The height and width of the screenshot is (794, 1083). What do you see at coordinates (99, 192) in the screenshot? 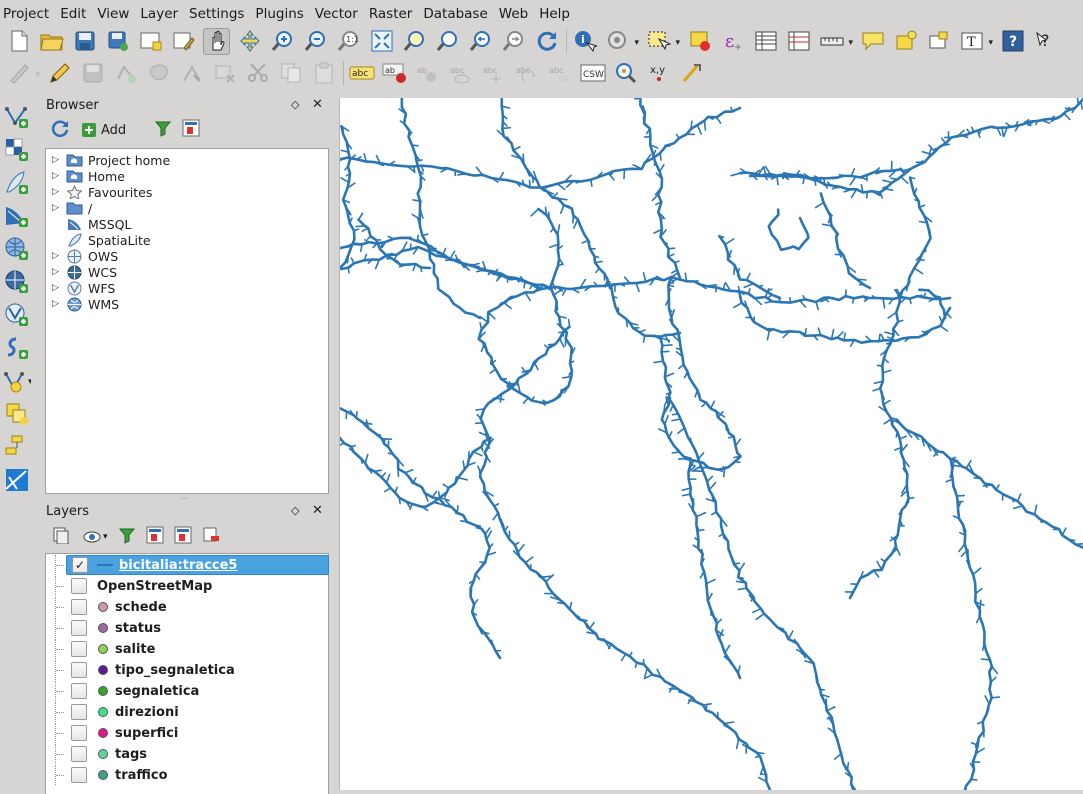
I see `browser-item: ▷Favourites` at bounding box center [99, 192].